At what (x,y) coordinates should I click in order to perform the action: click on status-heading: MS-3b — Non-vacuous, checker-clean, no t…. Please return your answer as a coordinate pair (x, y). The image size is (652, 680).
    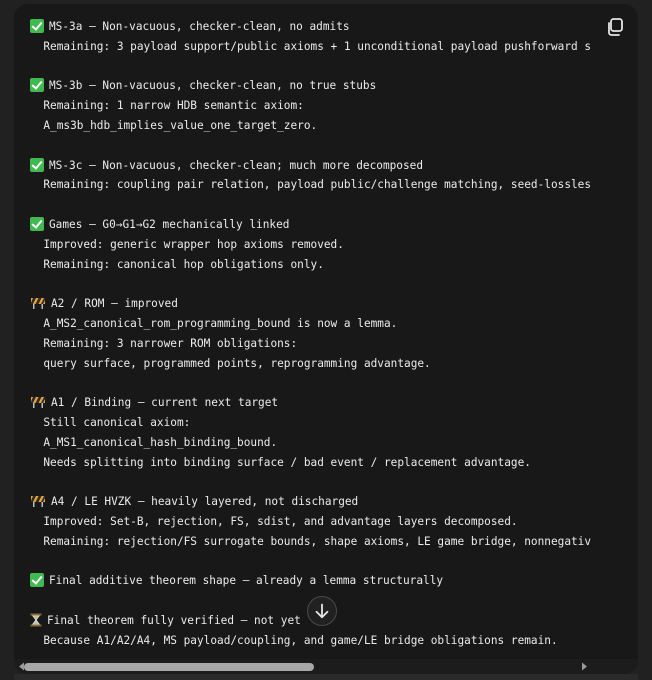
    Looking at the image, I should click on (317, 86).